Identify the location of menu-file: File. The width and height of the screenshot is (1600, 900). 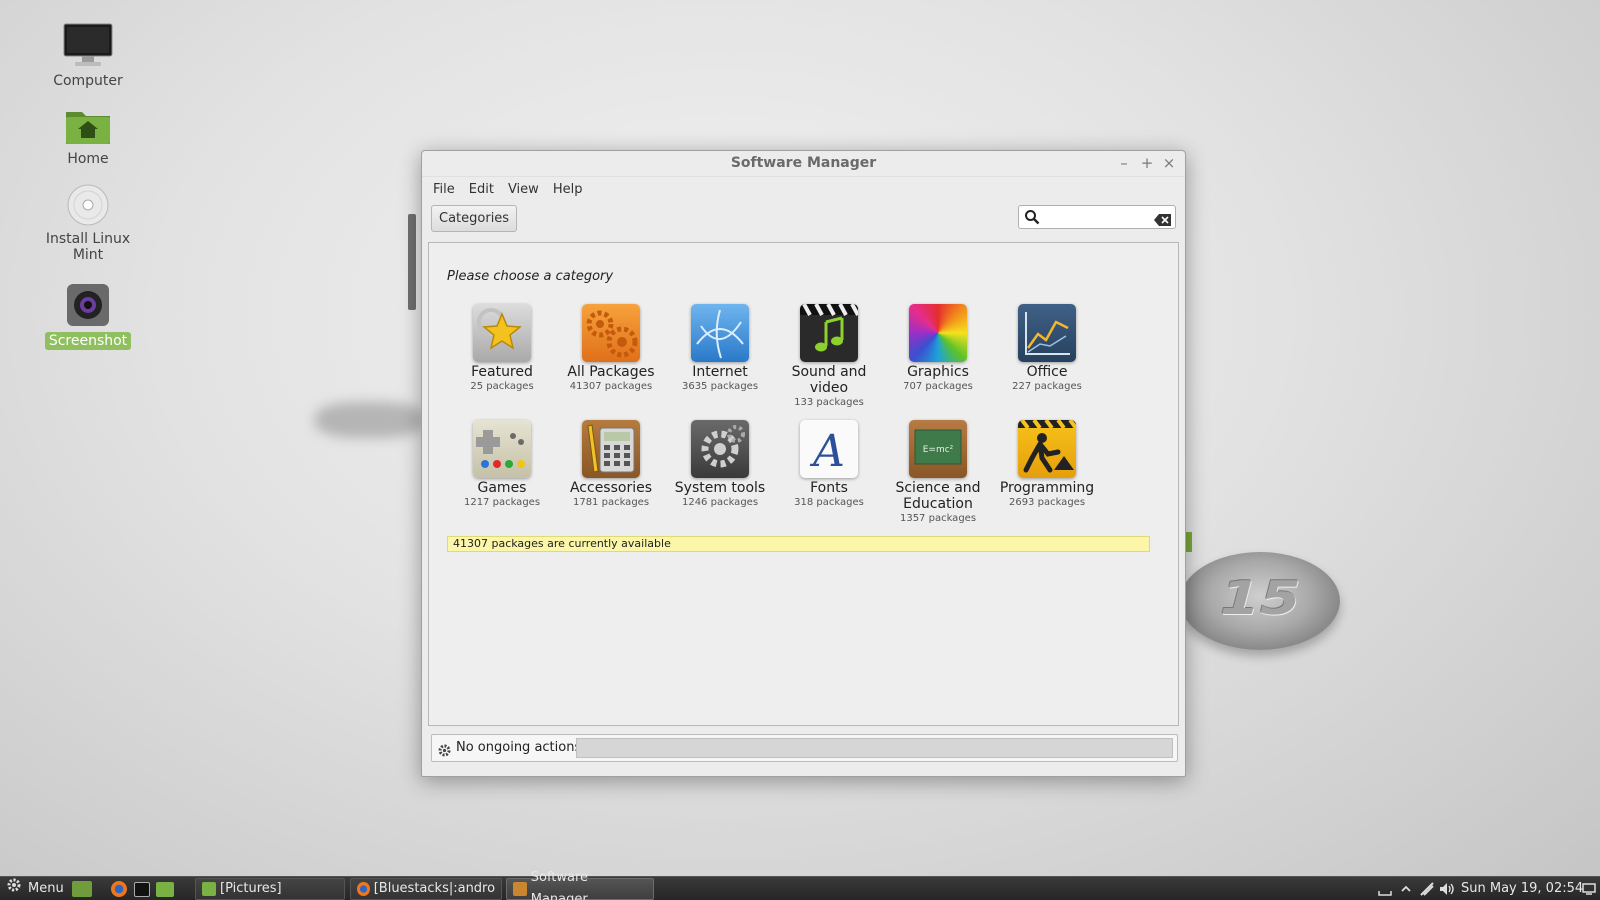
(444, 189).